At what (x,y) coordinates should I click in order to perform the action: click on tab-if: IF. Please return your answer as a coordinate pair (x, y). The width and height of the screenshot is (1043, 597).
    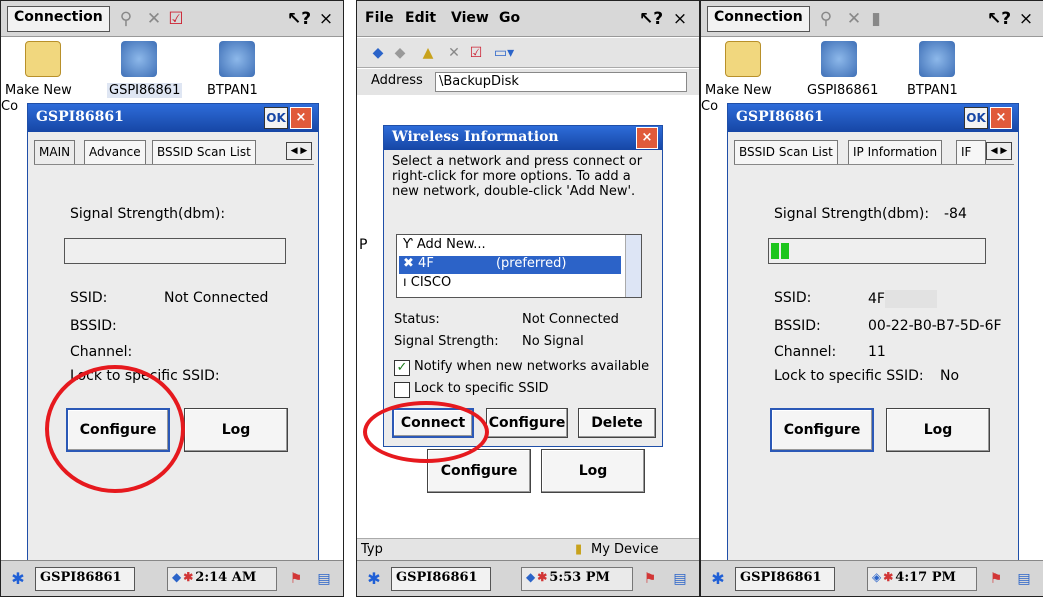
    Looking at the image, I should click on (971, 152).